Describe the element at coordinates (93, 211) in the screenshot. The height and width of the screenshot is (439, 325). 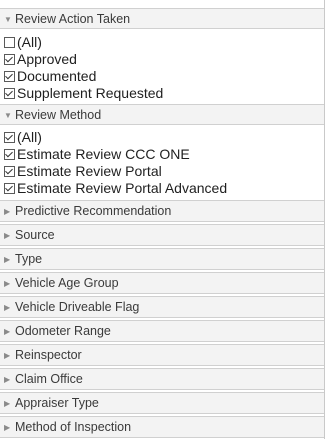
I see `section-title: Predictive Recommendation` at that location.